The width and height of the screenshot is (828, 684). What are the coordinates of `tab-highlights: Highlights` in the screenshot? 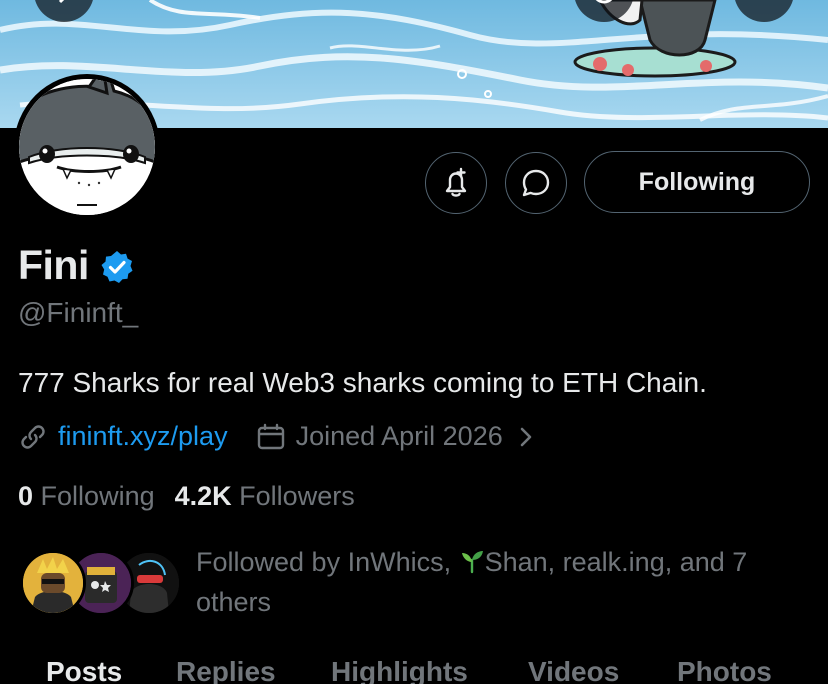 It's located at (399, 670).